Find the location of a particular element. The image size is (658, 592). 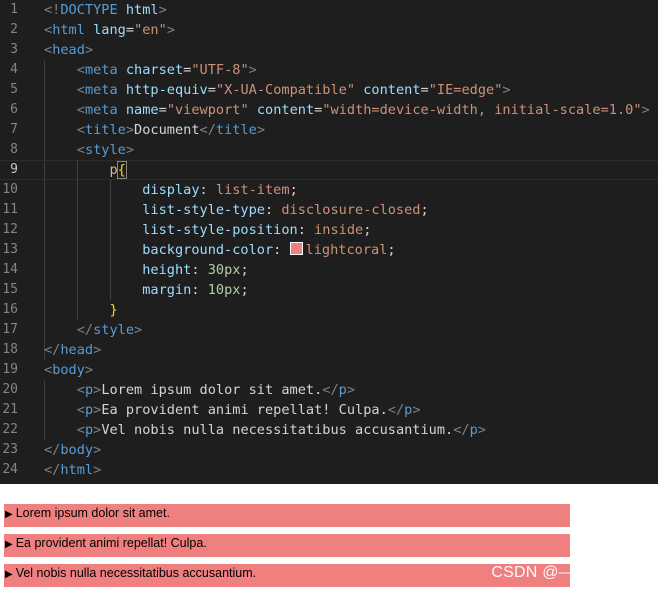

code-text: <title>Document</title> is located at coordinates (154, 130).